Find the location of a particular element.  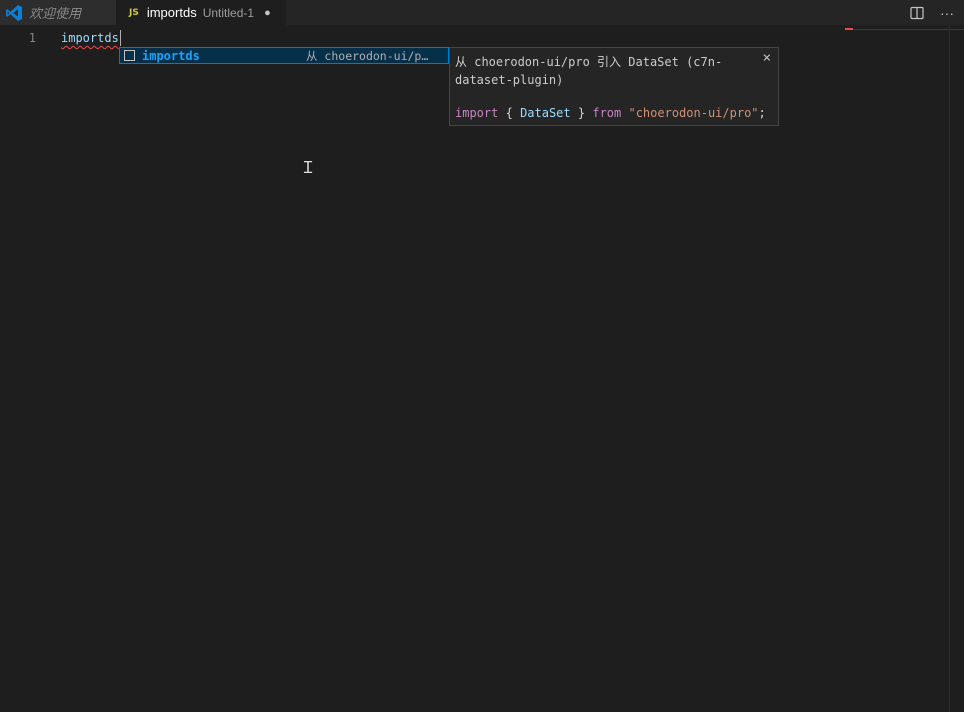

editor-actions: ··· is located at coordinates (924, 12).